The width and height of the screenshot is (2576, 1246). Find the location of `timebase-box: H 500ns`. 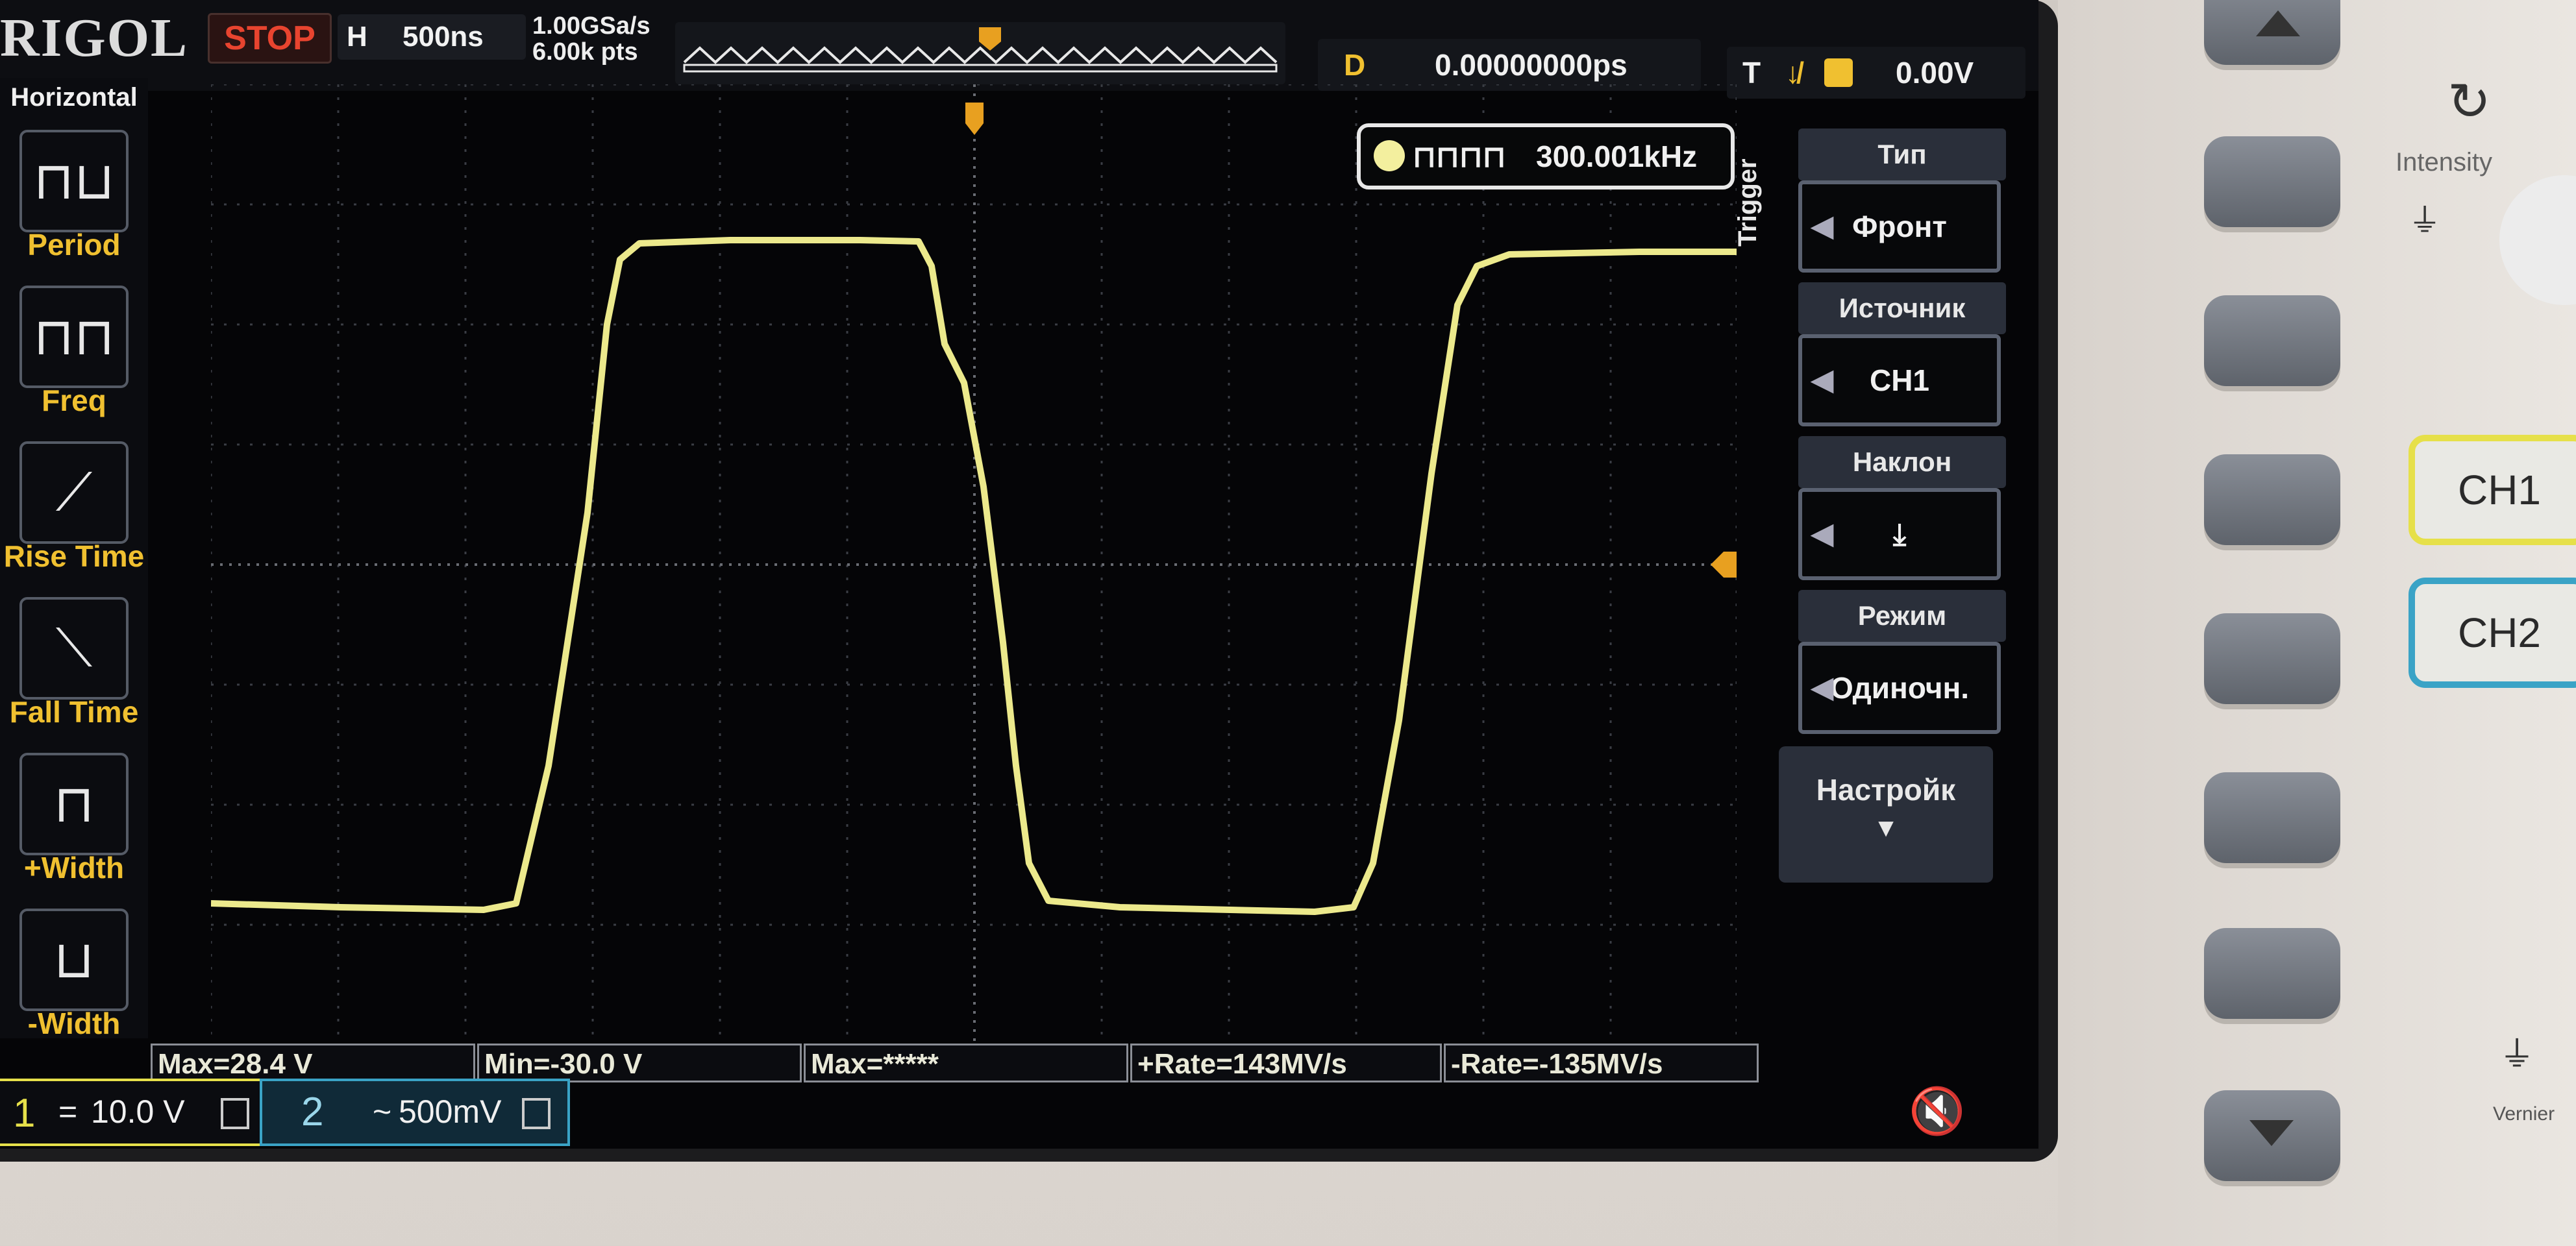

timebase-box: H 500ns is located at coordinates (432, 37).